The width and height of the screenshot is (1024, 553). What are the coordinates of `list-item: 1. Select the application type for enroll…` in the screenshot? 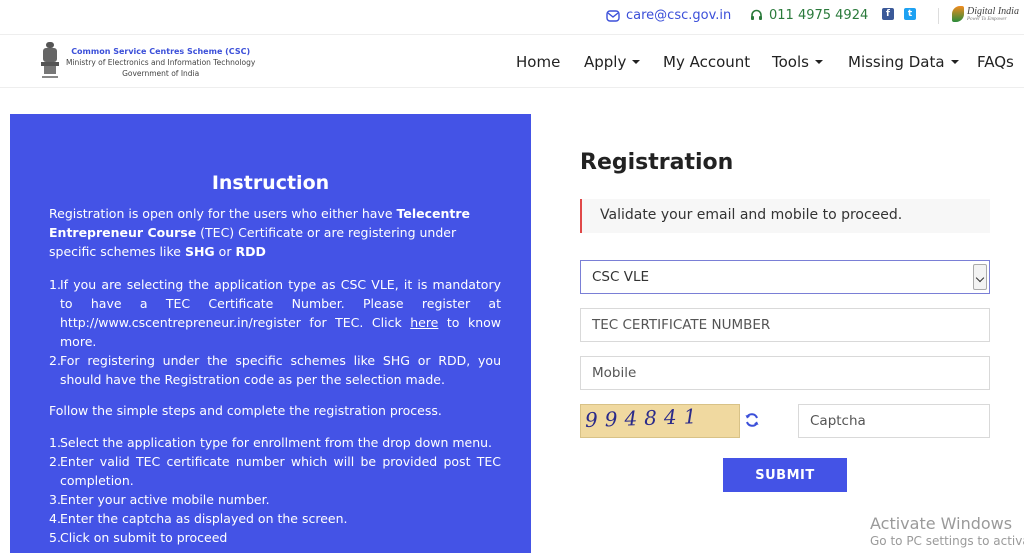 It's located at (271, 442).